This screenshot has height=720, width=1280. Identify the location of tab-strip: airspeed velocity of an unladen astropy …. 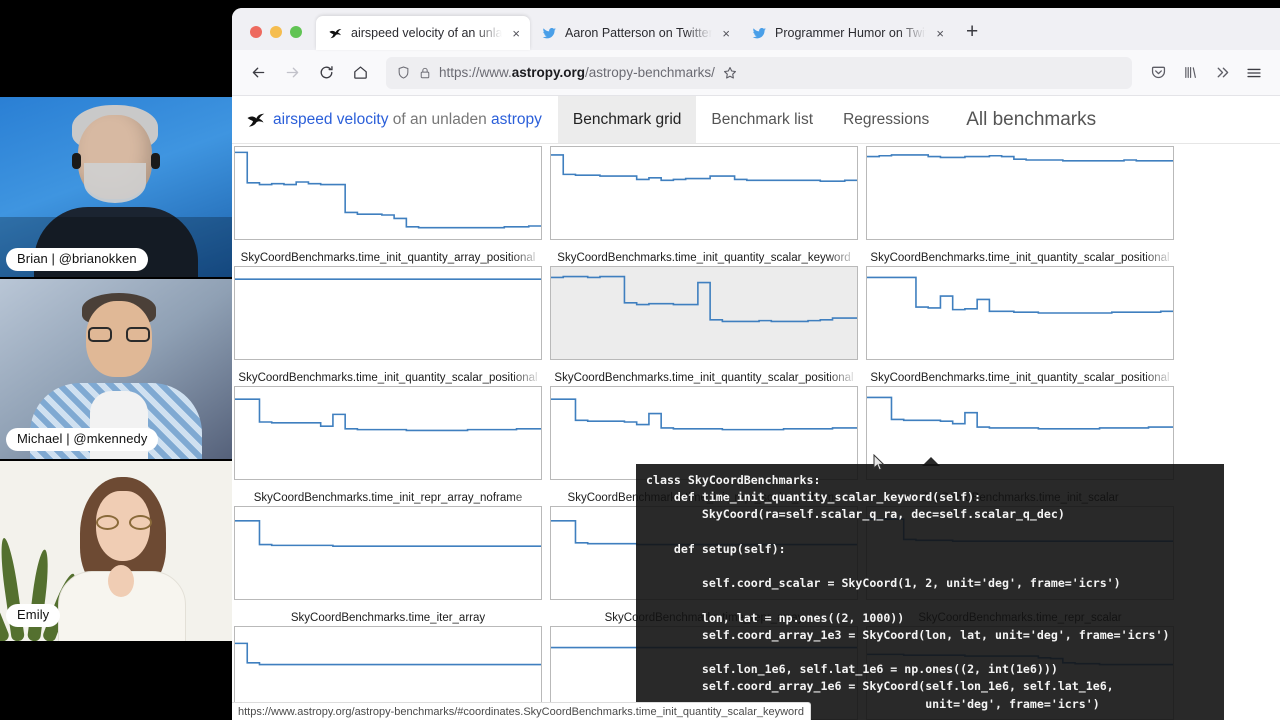
(756, 29).